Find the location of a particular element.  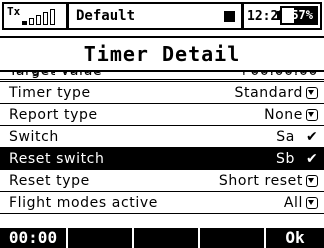

timer-value-key: 00:00 is located at coordinates (33, 238).